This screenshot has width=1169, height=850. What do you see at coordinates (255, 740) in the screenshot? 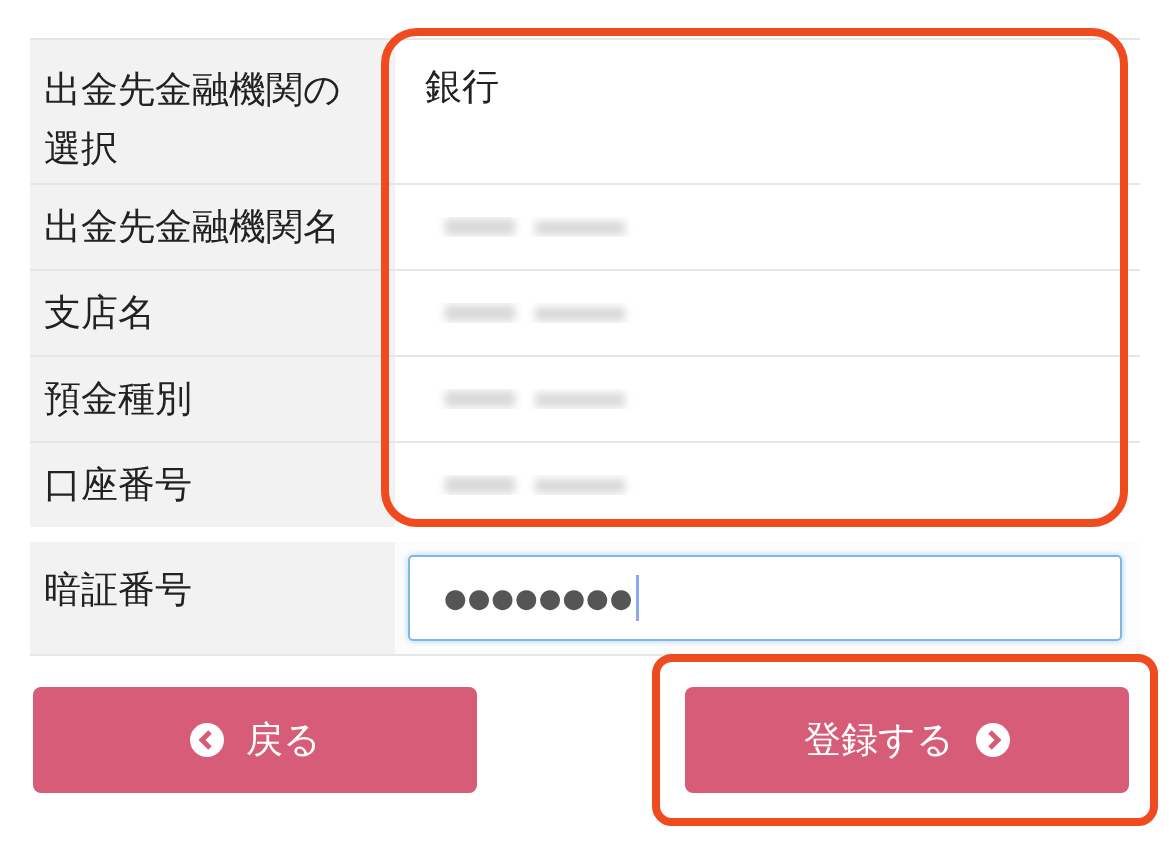
I see `back-button: 戻る` at bounding box center [255, 740].